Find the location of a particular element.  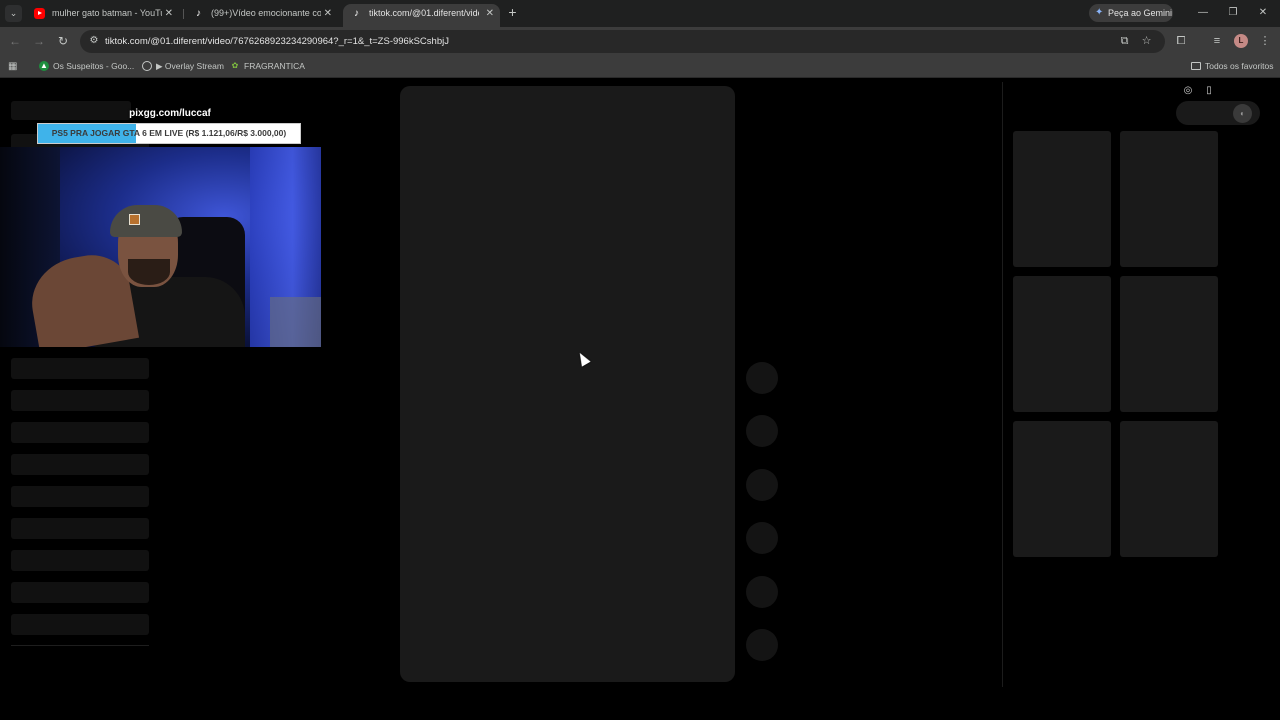

gemini-button: ✦ Peça ao Gemini is located at coordinates (1131, 13).